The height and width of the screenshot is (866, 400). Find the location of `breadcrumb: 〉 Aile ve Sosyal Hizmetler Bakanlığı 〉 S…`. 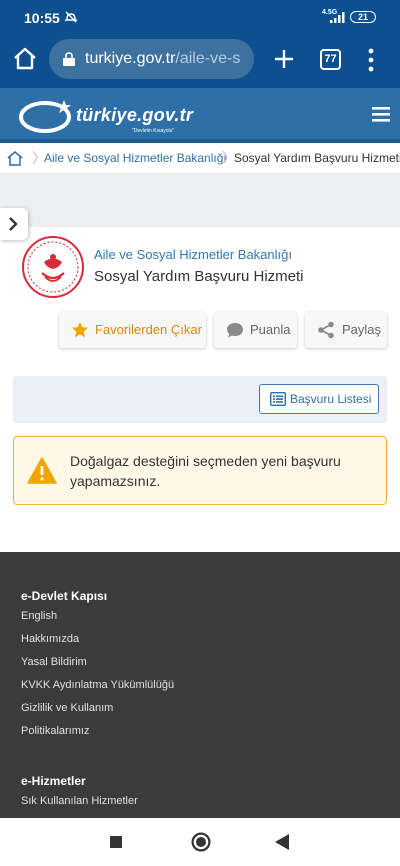

breadcrumb: 〉 Aile ve Sosyal Hizmetler Bakanlığı 〉 S… is located at coordinates (200, 158).